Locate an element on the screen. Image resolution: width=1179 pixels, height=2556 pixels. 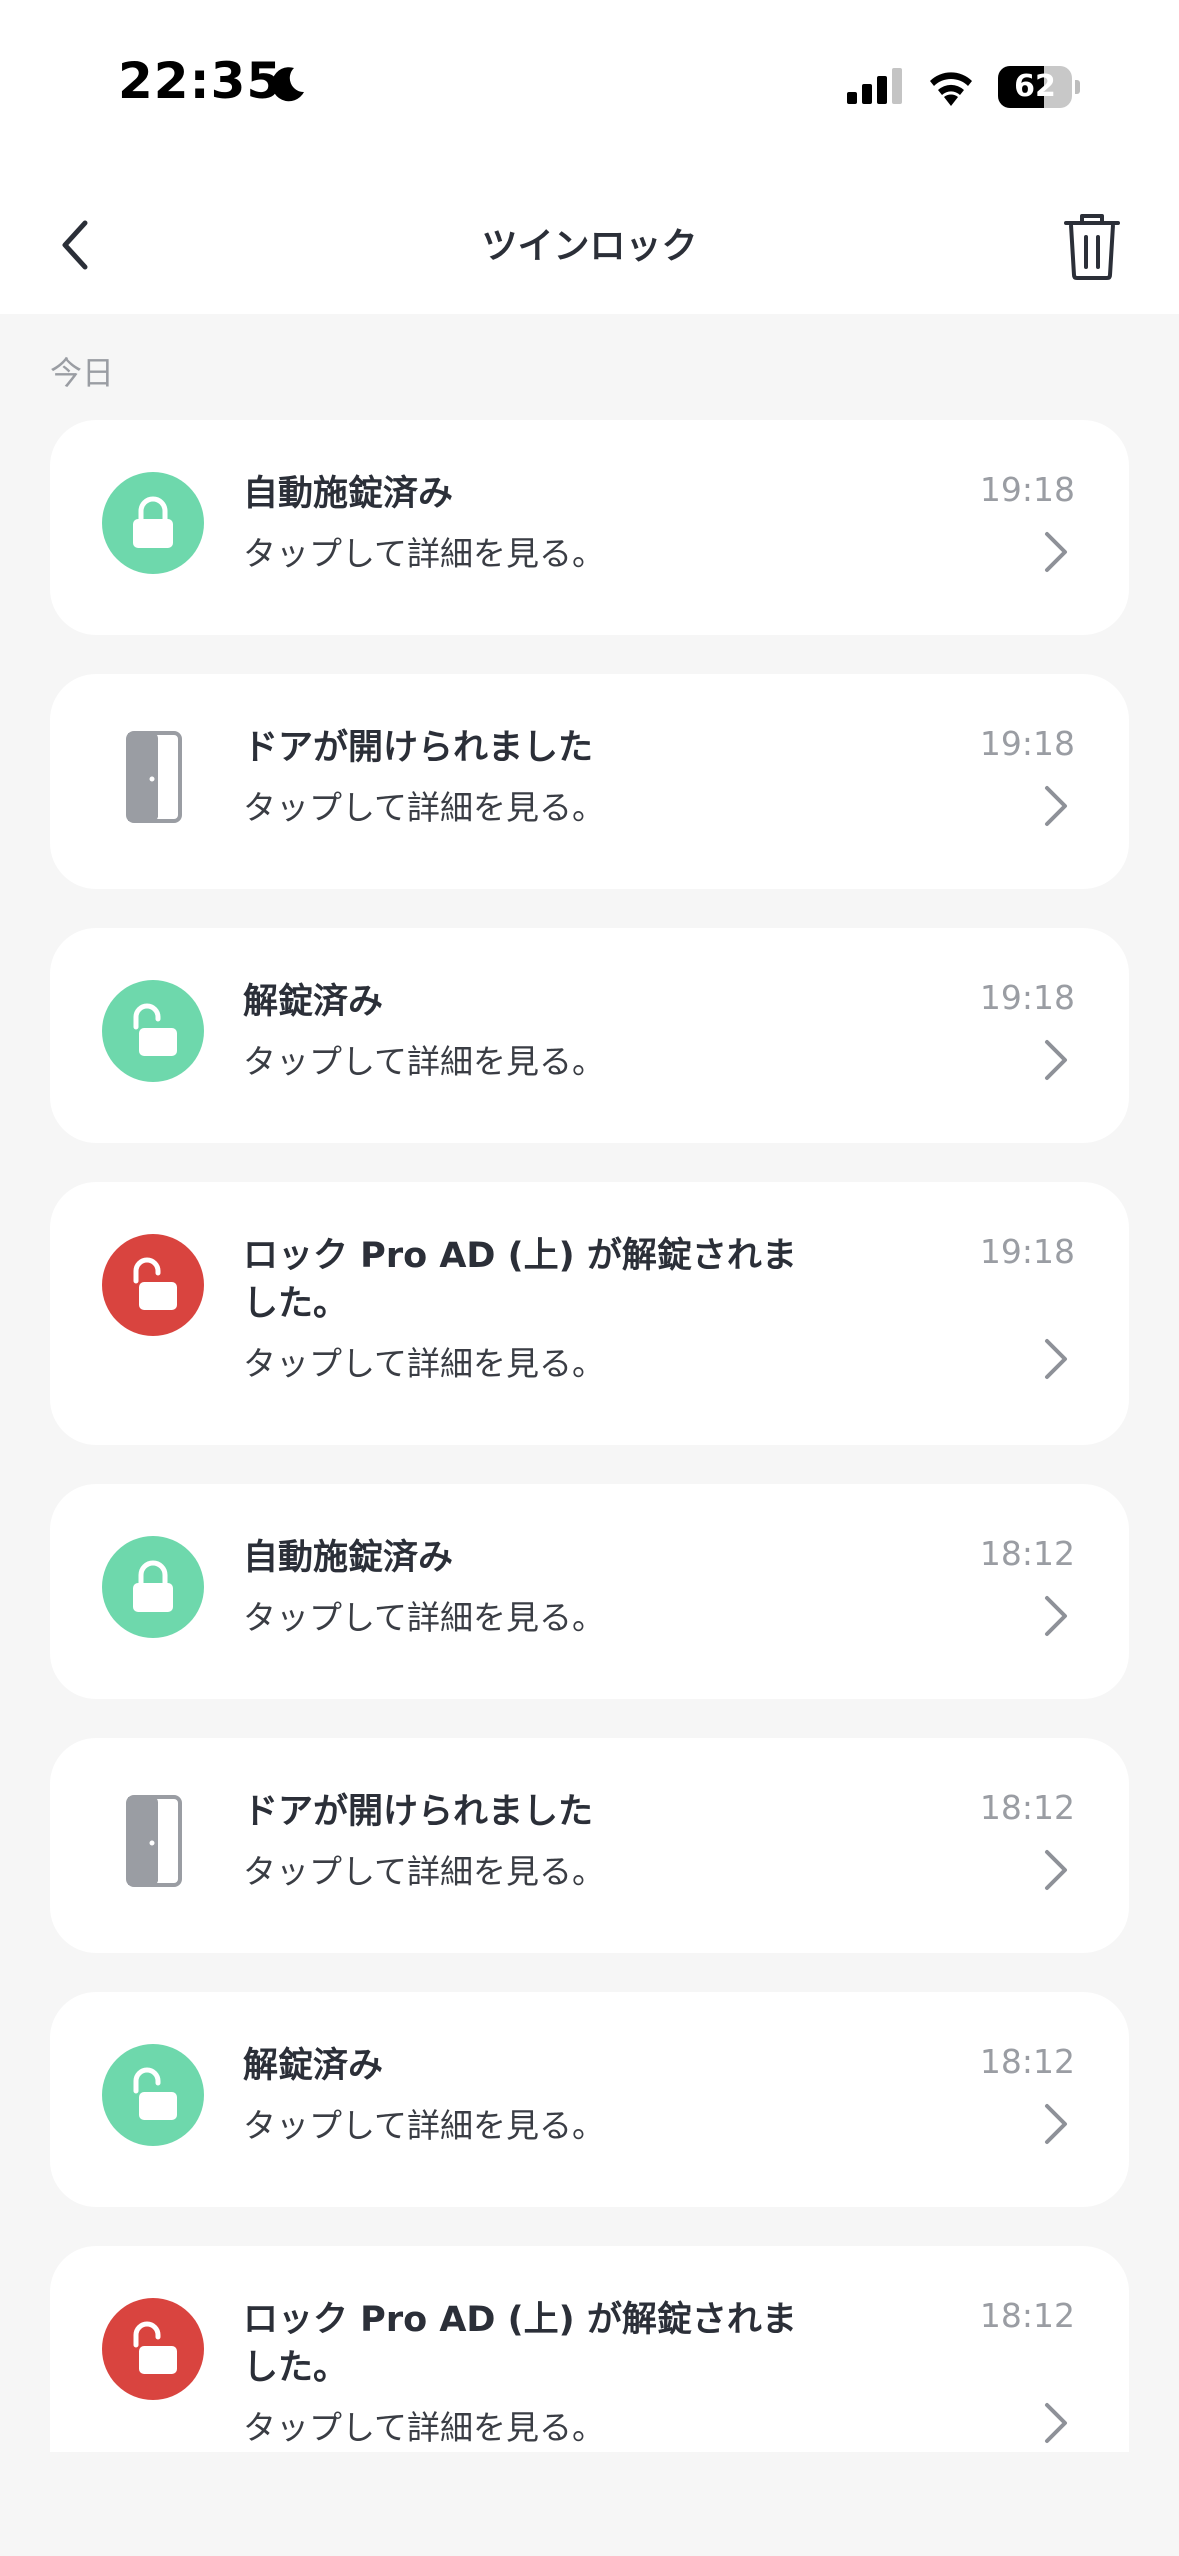
event-card: 自動施錠済みタップして詳細を見る。 19:18 is located at coordinates (589, 527).